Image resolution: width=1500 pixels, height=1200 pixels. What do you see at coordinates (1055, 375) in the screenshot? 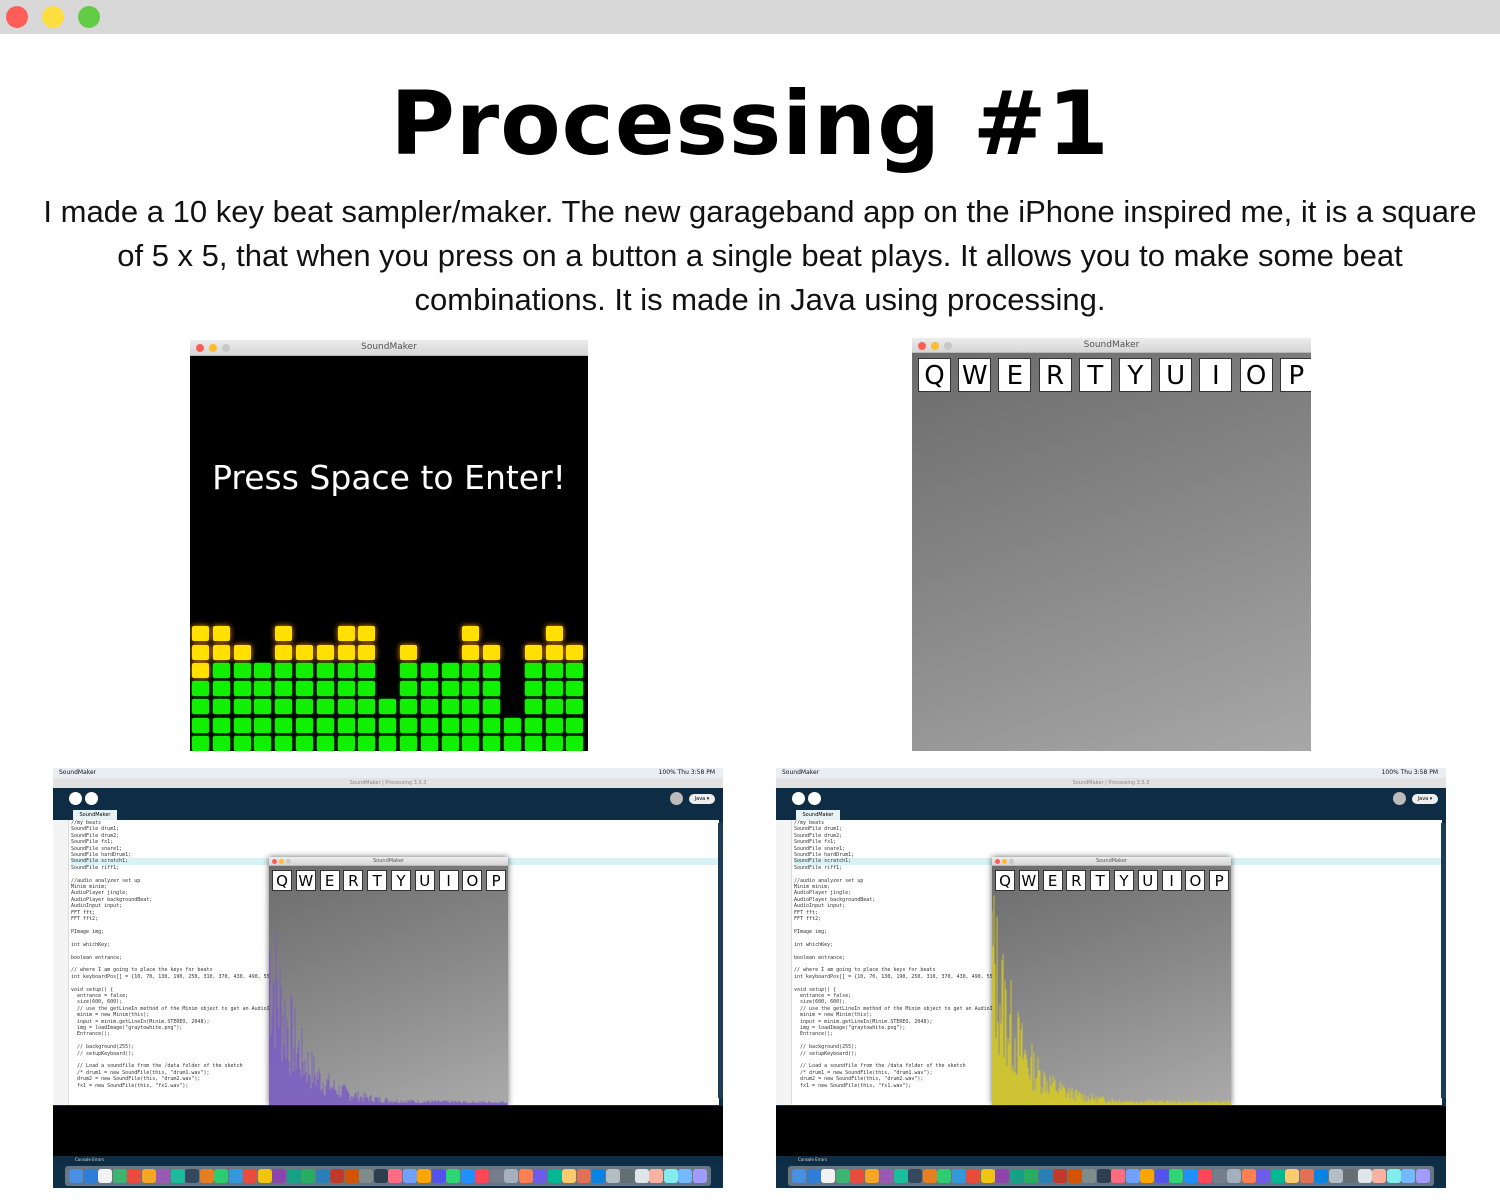
I see `key-r: R` at bounding box center [1055, 375].